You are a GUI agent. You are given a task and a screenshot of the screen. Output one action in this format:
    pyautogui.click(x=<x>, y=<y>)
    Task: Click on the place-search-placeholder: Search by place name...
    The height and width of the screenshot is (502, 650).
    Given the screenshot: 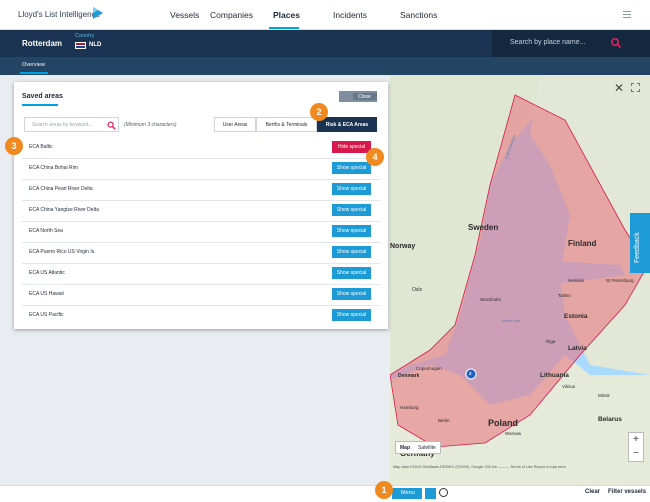 What is the action you would take?
    pyautogui.click(x=548, y=42)
    